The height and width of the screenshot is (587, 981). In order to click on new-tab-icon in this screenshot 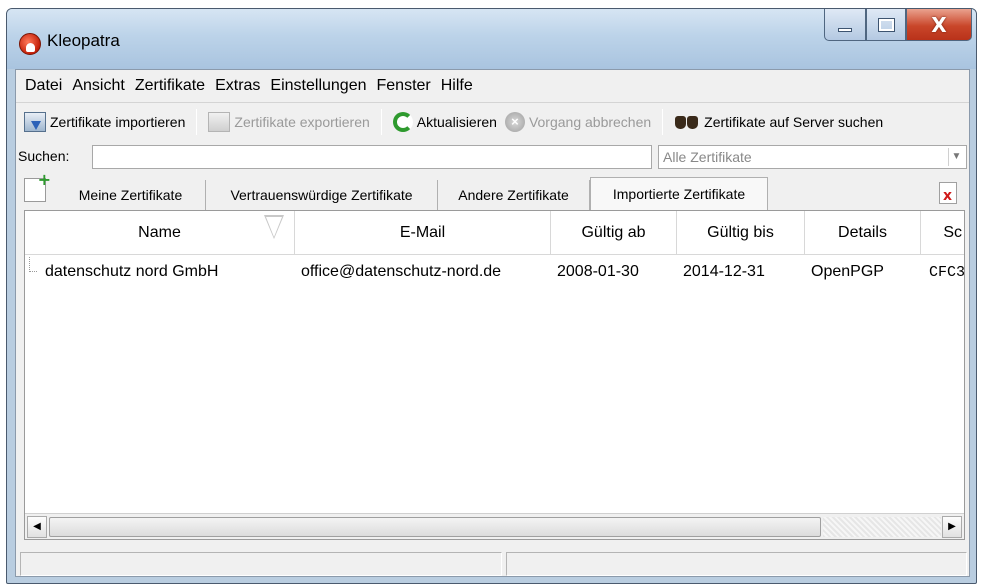, I will do `click(37, 186)`.